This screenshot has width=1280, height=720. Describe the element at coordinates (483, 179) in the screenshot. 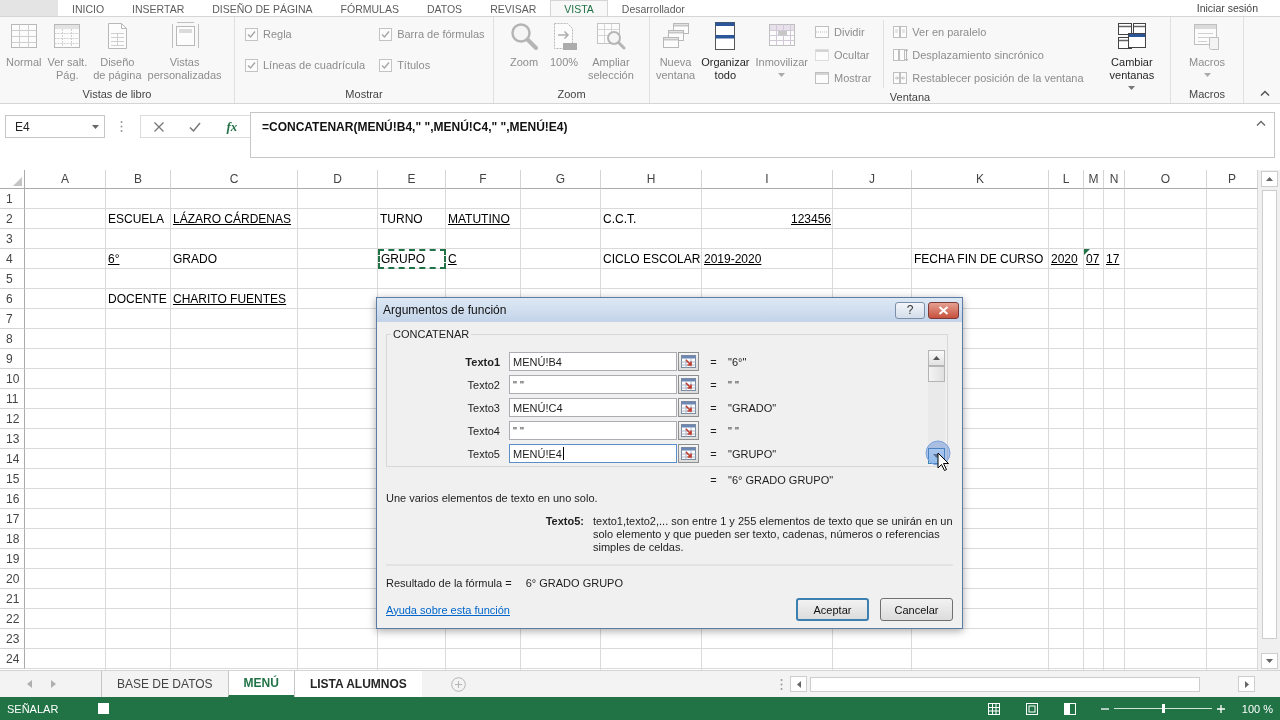

I see `column-header: F` at that location.